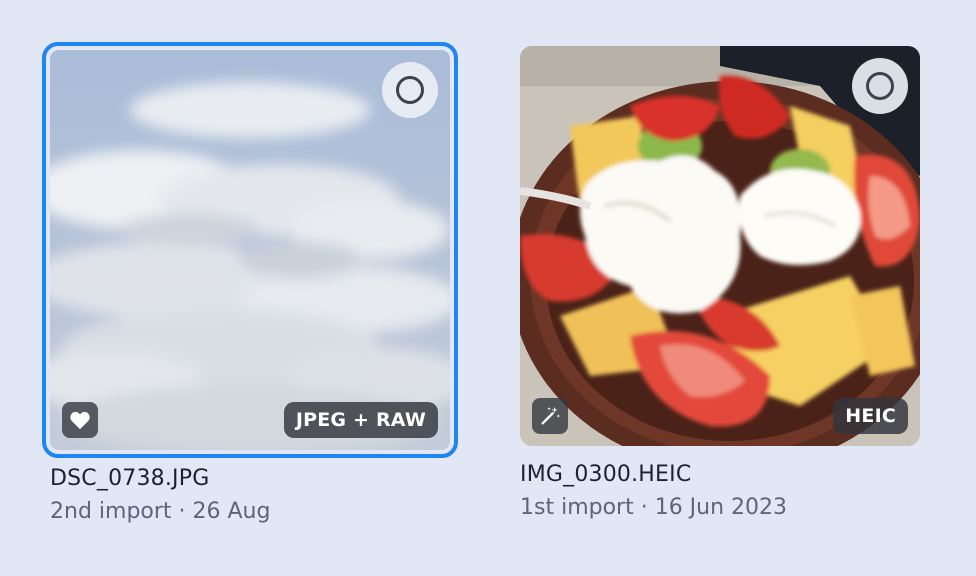 This screenshot has height=576, width=976. What do you see at coordinates (160, 511) in the screenshot?
I see `photo-import-meta: 2nd import · 26 Aug` at bounding box center [160, 511].